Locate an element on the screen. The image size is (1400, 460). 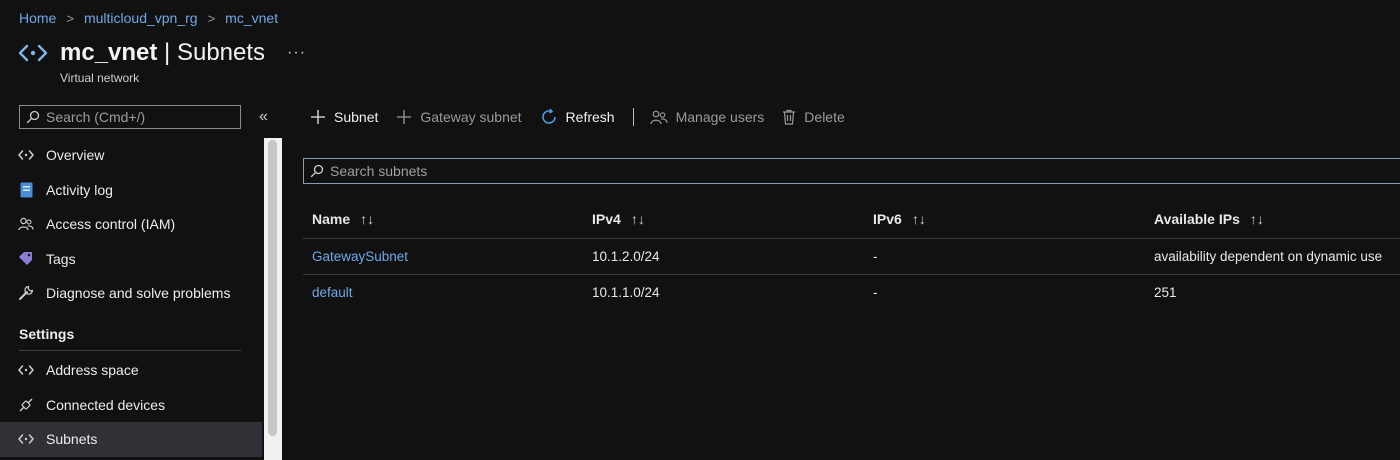
more-options-icon: ··· is located at coordinates (296, 53).